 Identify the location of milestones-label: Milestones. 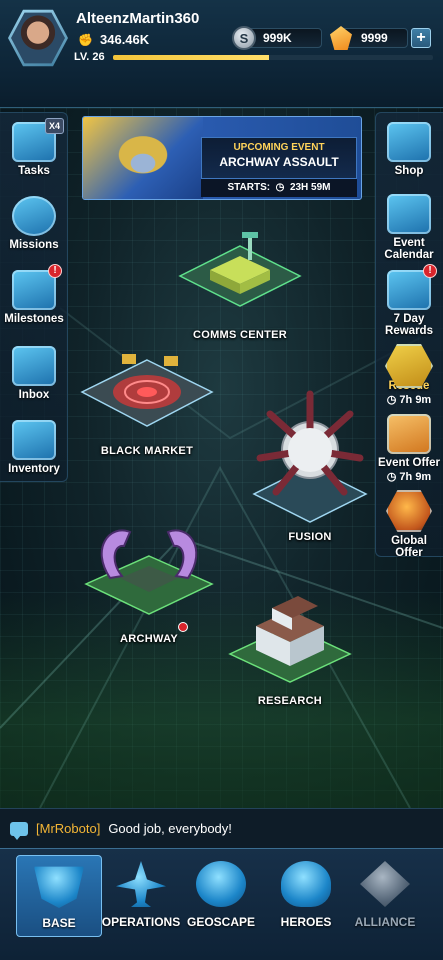
(34, 319).